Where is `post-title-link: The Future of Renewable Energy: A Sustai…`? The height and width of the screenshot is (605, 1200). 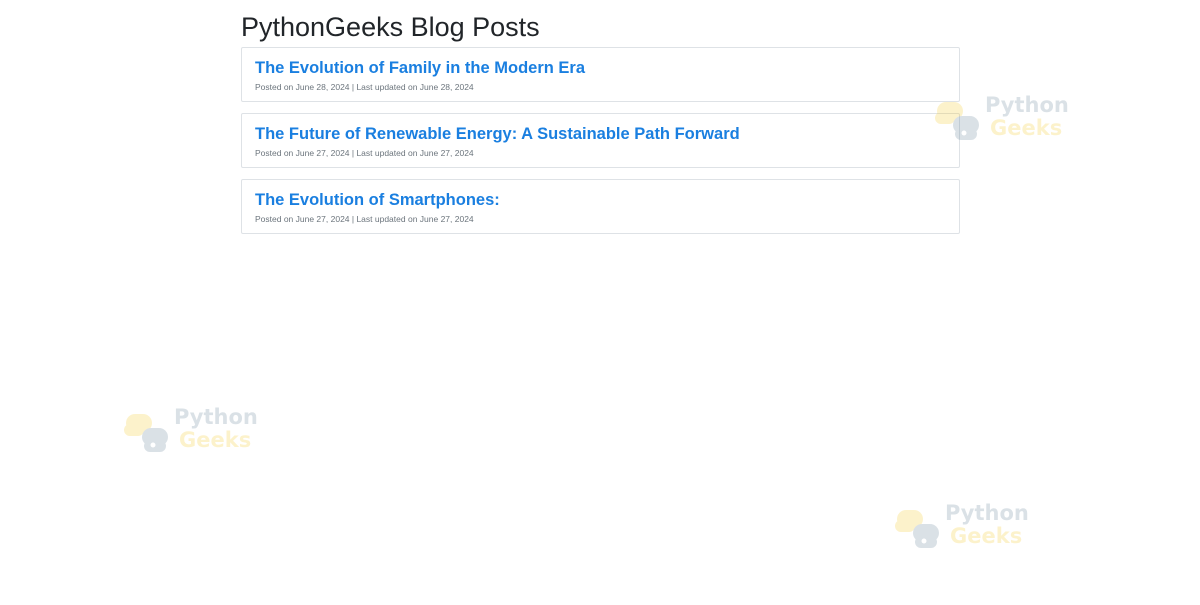 post-title-link: The Future of Renewable Energy: A Sustai… is located at coordinates (497, 134).